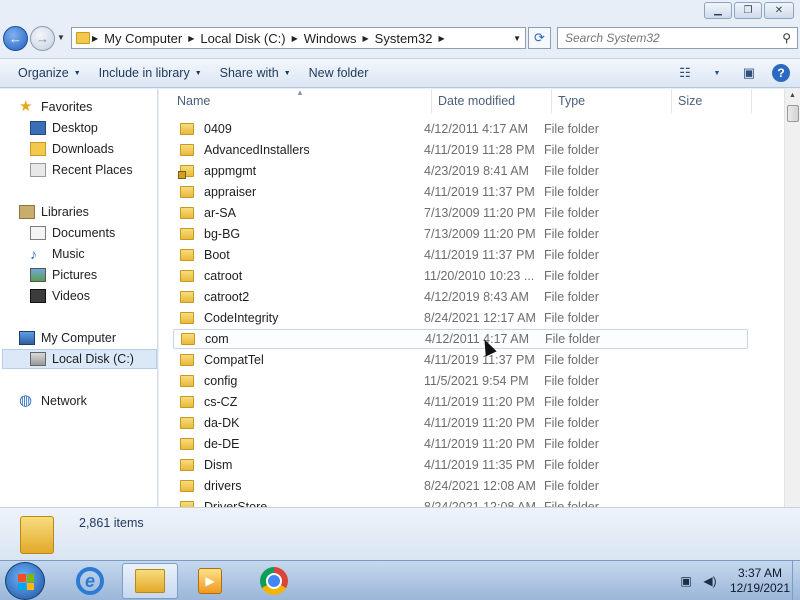  Describe the element at coordinates (717, 73) in the screenshot. I see `view-options-dropdown-icon: ▼` at that location.